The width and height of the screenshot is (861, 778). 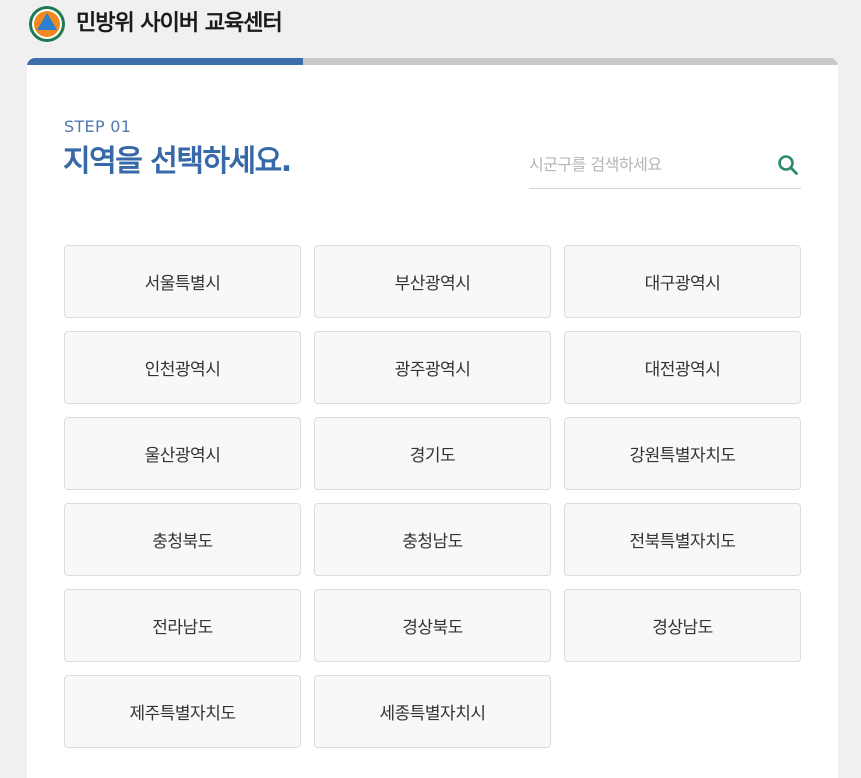 I want to click on region-button: 세종특별자치시, so click(x=432, y=711).